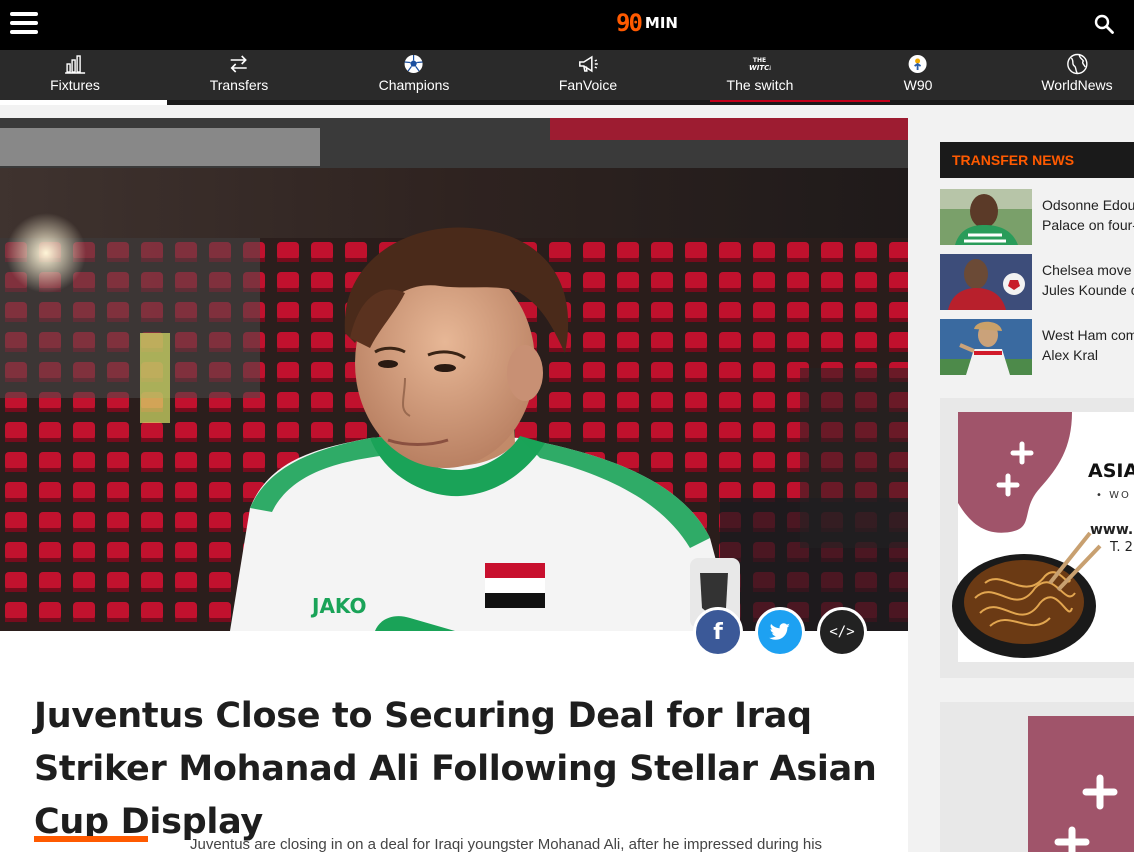  I want to click on nav-item-w90: W90, so click(918, 75).